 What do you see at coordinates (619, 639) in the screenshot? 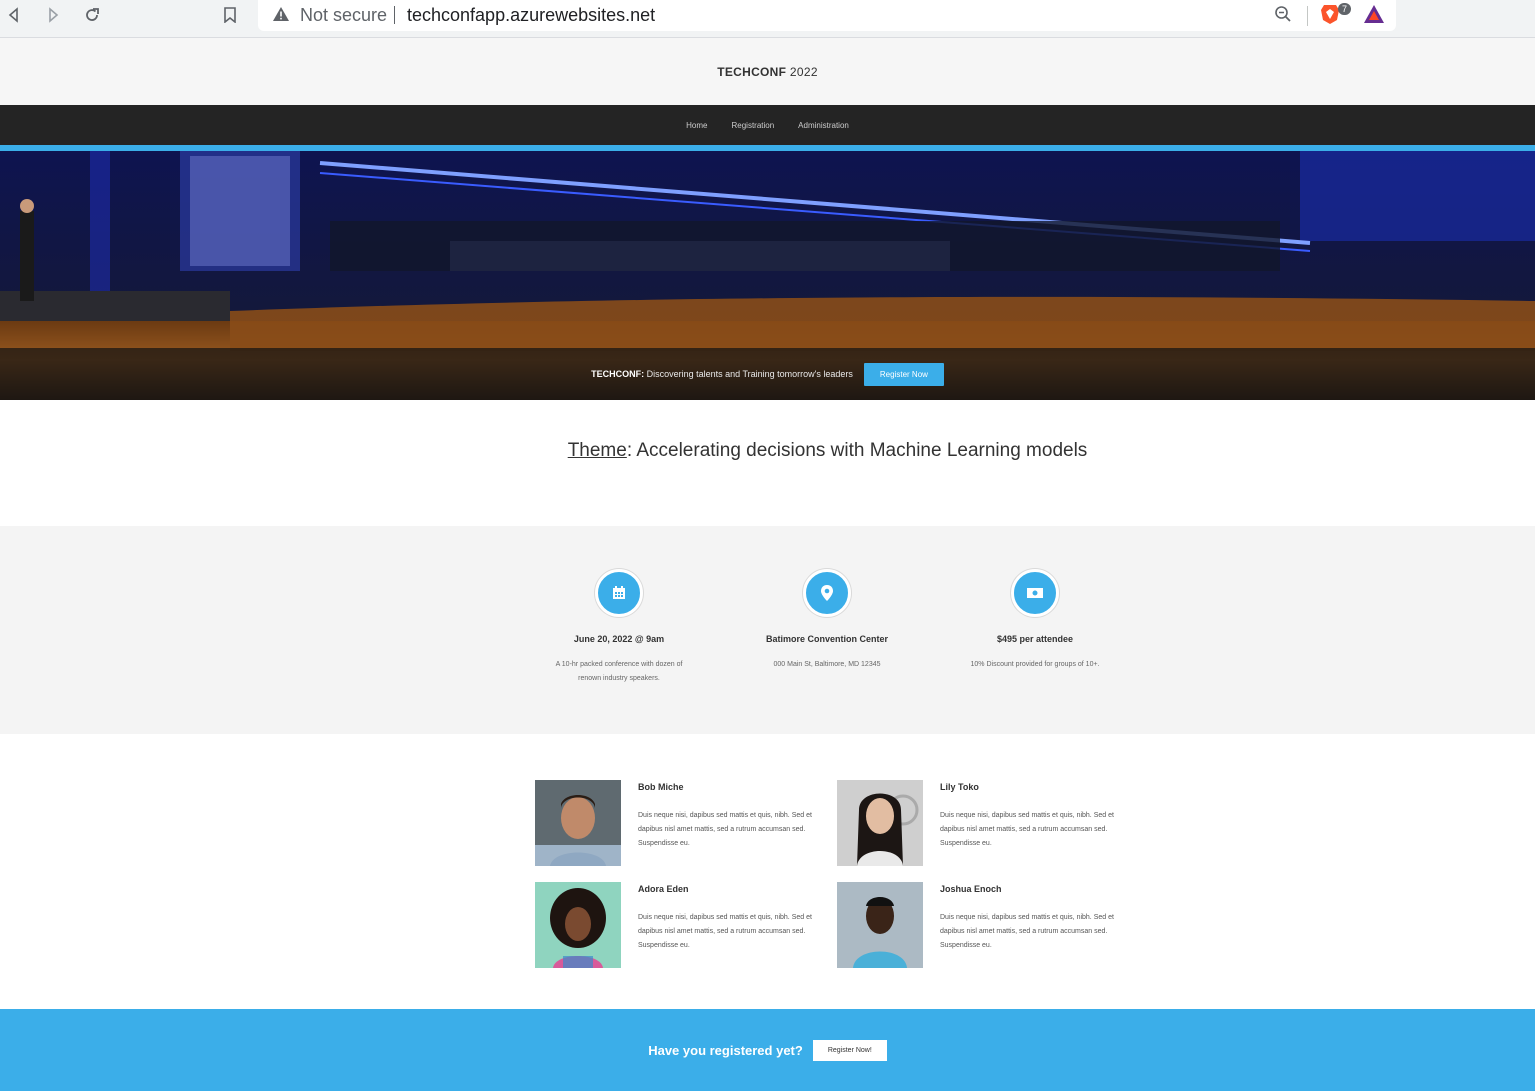
I see `feature-title: June 20, 2022 @ 9am` at bounding box center [619, 639].